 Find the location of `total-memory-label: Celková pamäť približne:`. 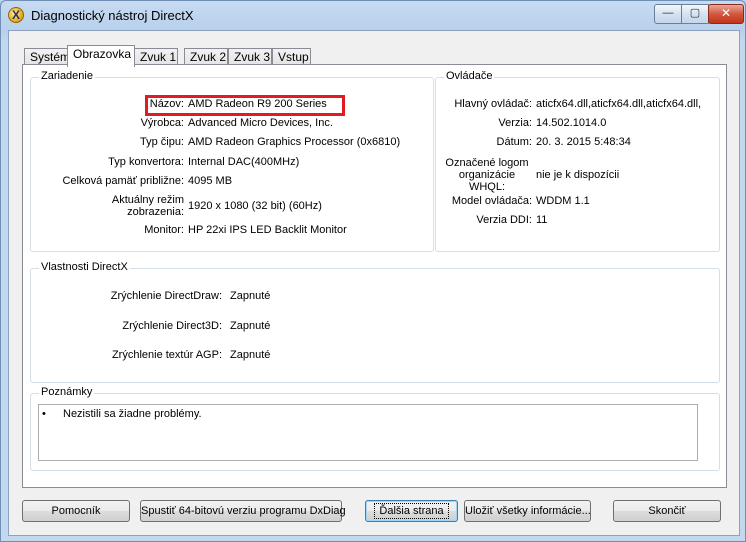

total-memory-label: Celková pamäť približne: is located at coordinates (123, 181).